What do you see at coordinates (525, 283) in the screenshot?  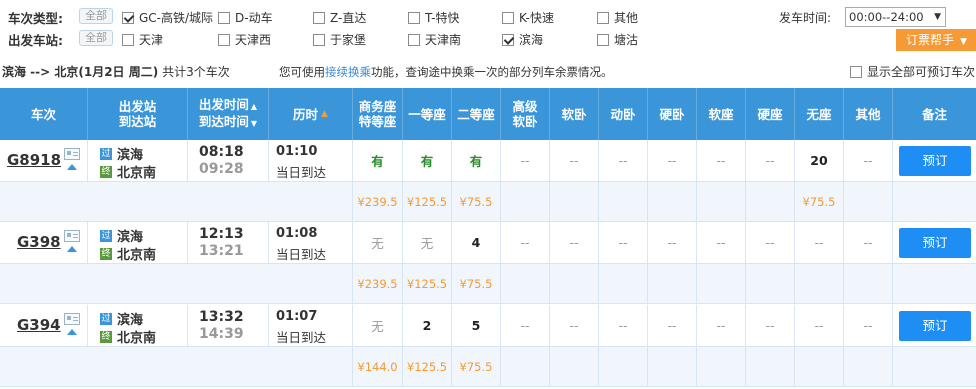 I see `seat-adv-soft-price` at bounding box center [525, 283].